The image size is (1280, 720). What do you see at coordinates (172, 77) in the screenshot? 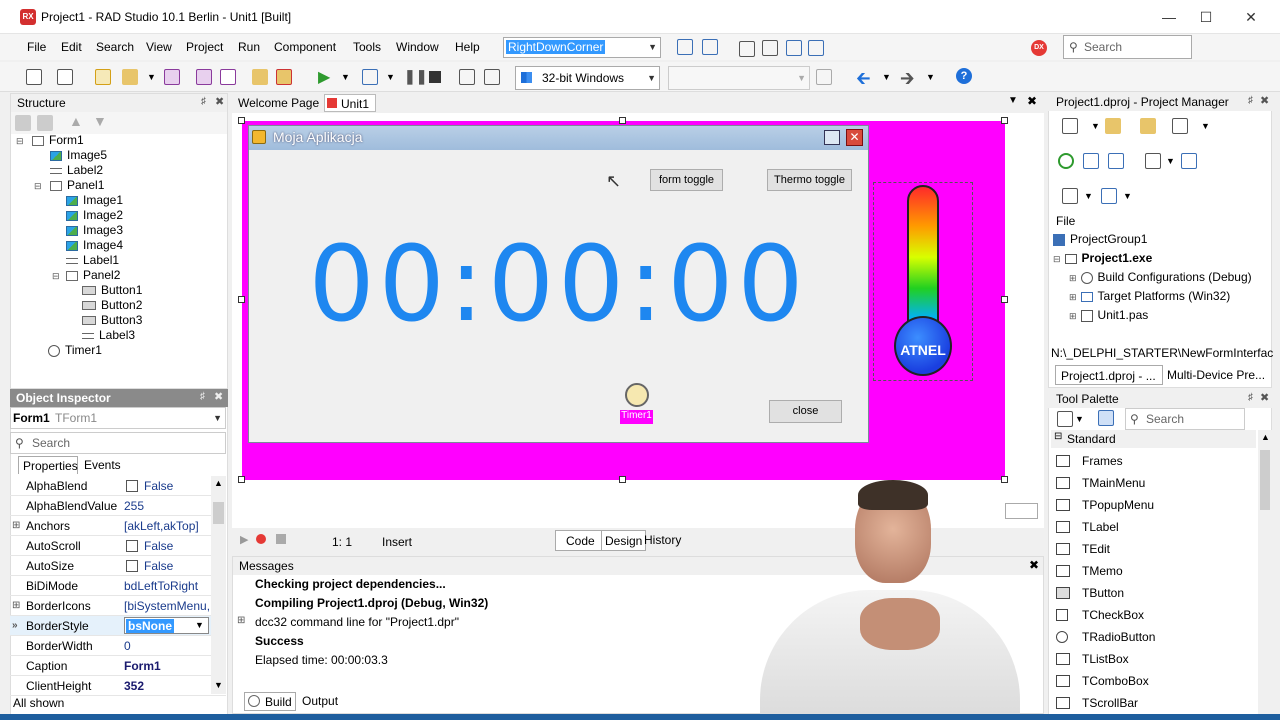
I see `save-icon` at bounding box center [172, 77].